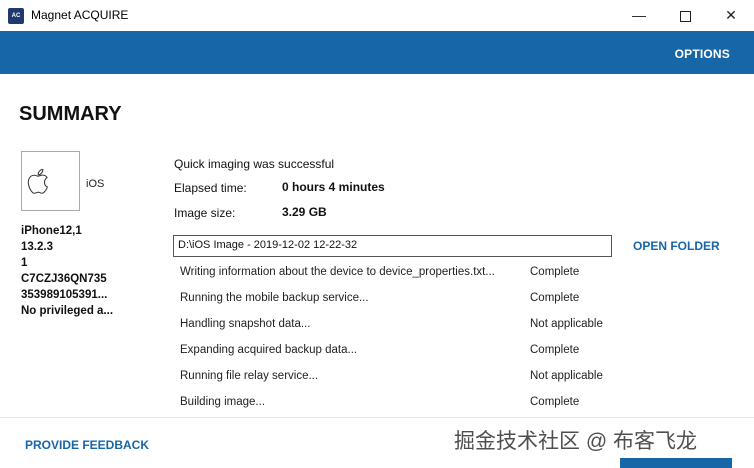  What do you see at coordinates (254, 164) in the screenshot?
I see `status-message: Quick imaging was successful` at bounding box center [254, 164].